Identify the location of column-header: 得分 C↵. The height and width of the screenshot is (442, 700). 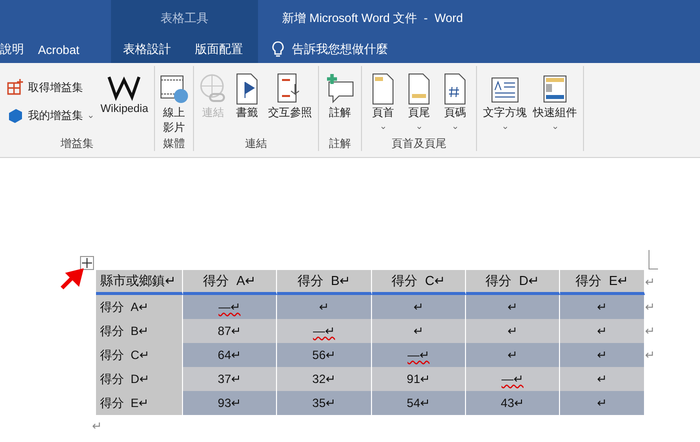
(419, 282).